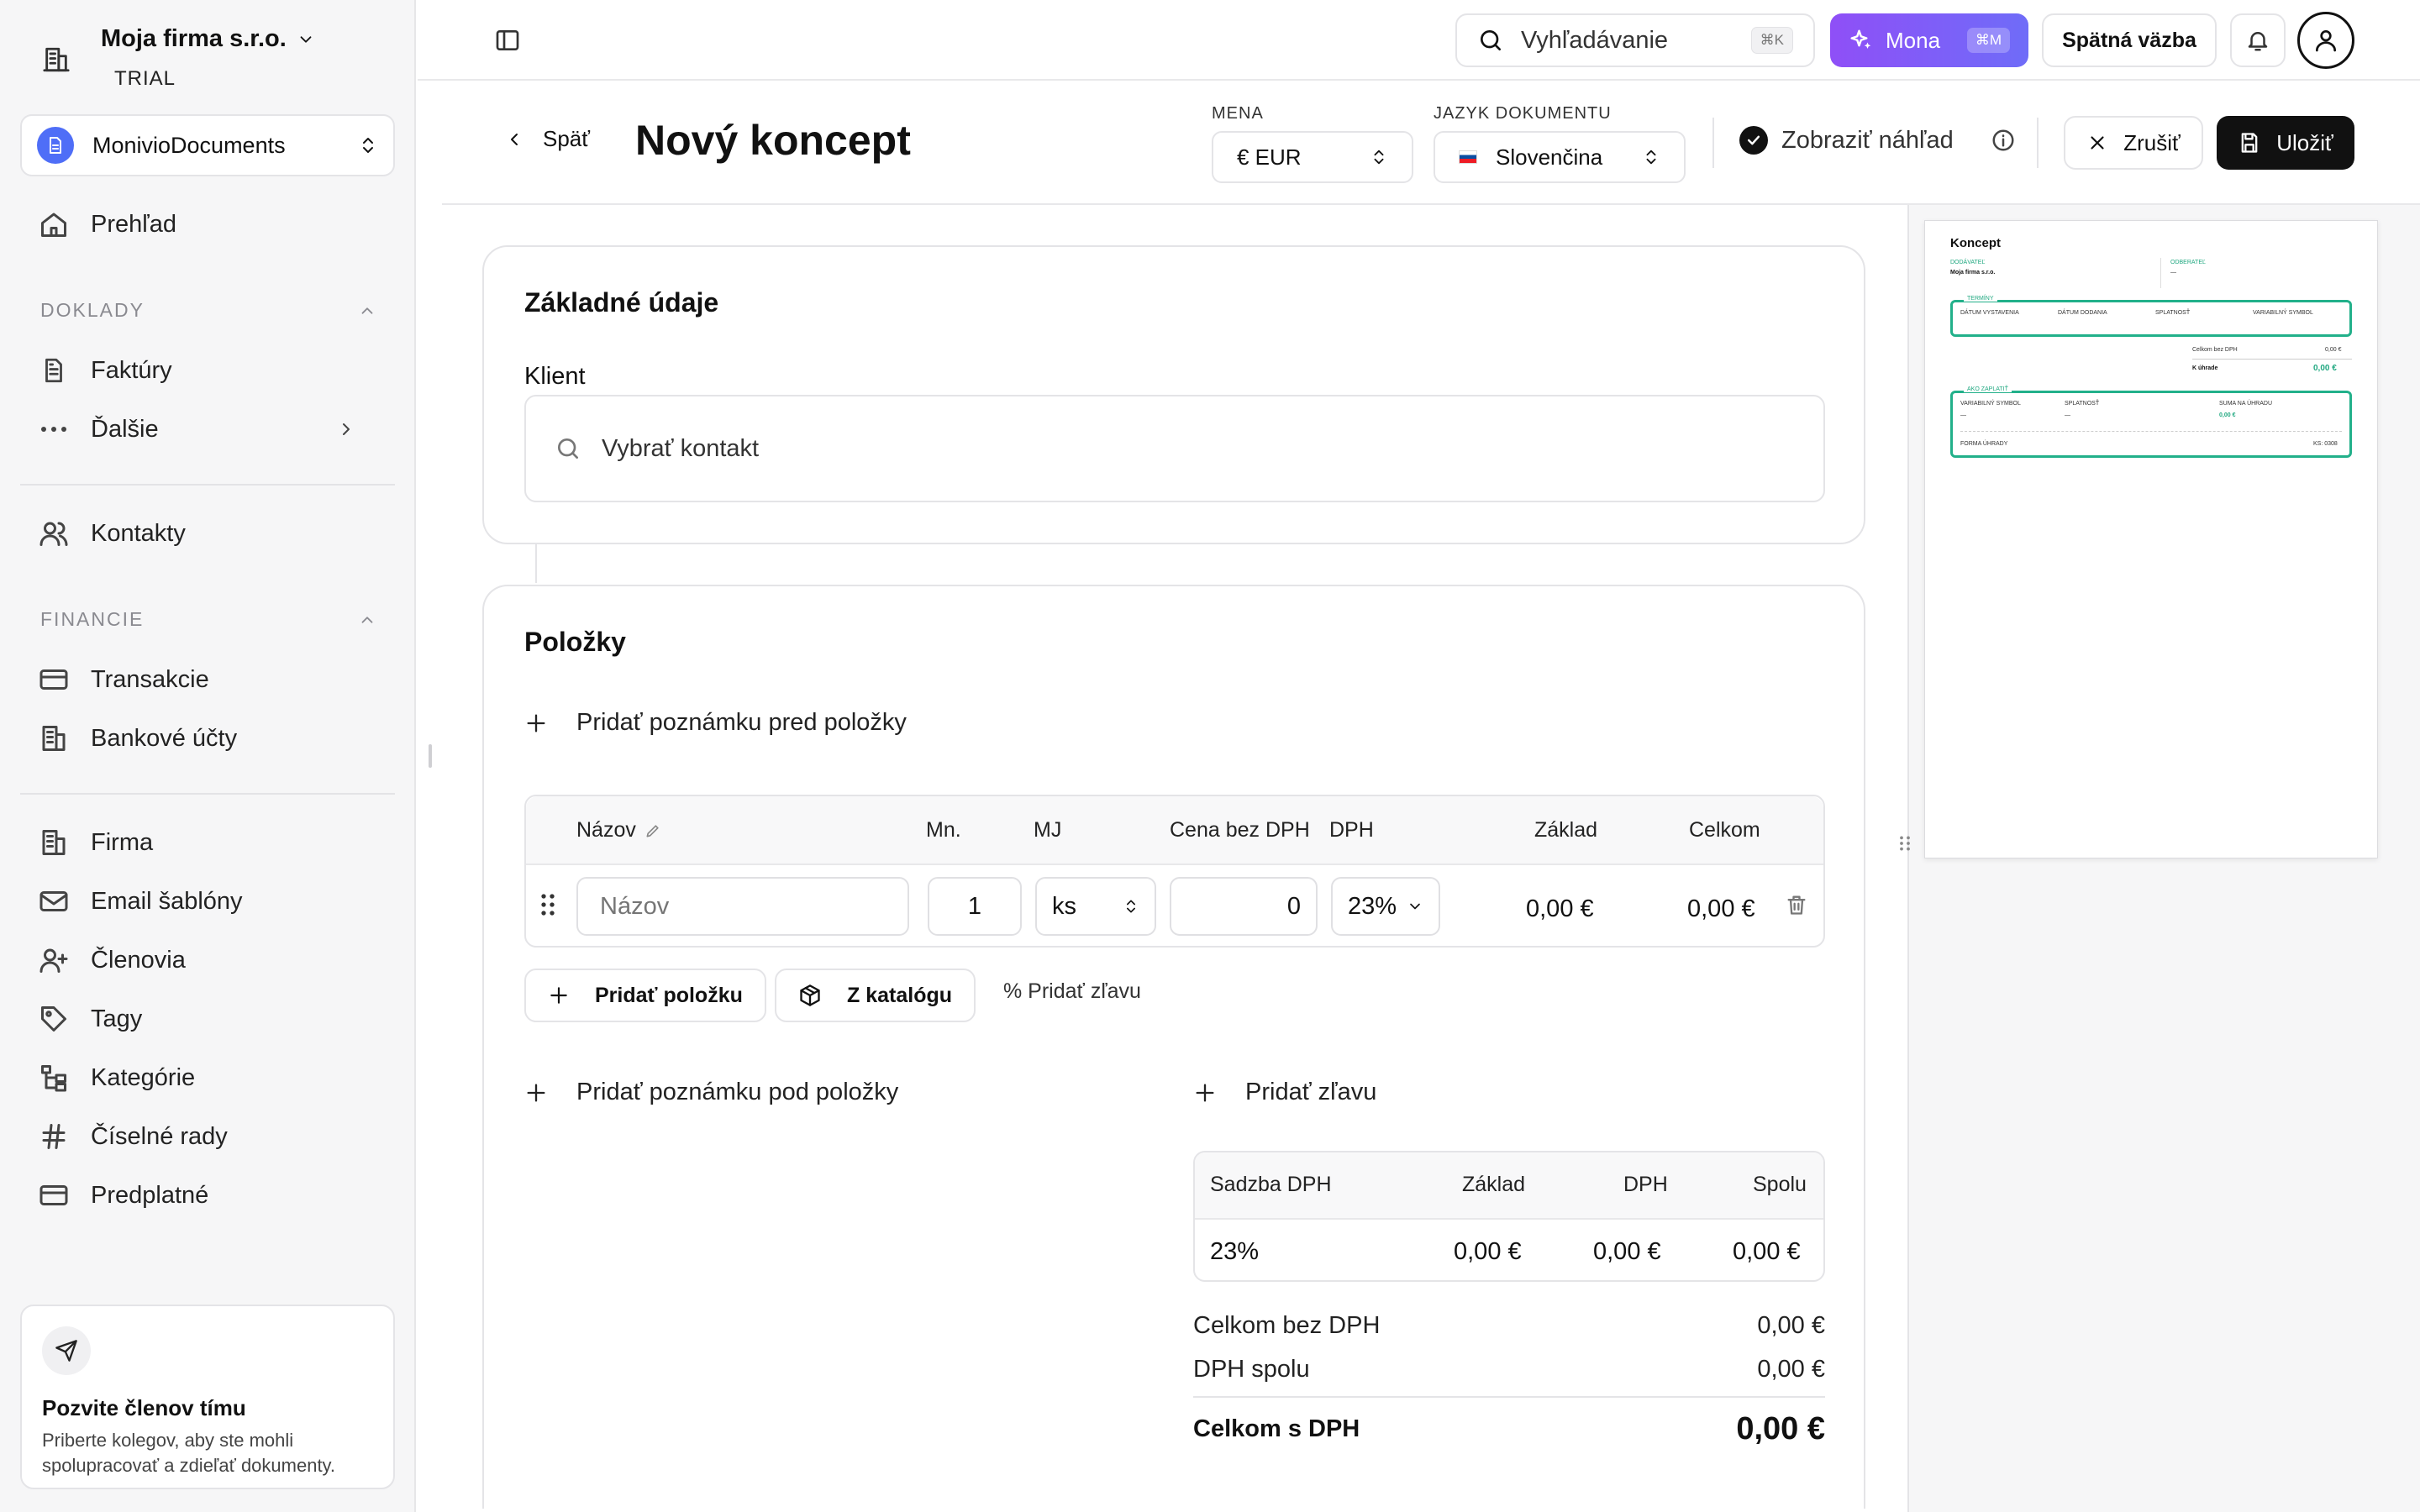 This screenshot has width=2420, height=1512. I want to click on sidebar-item-categories: Kategórie, so click(209, 1078).